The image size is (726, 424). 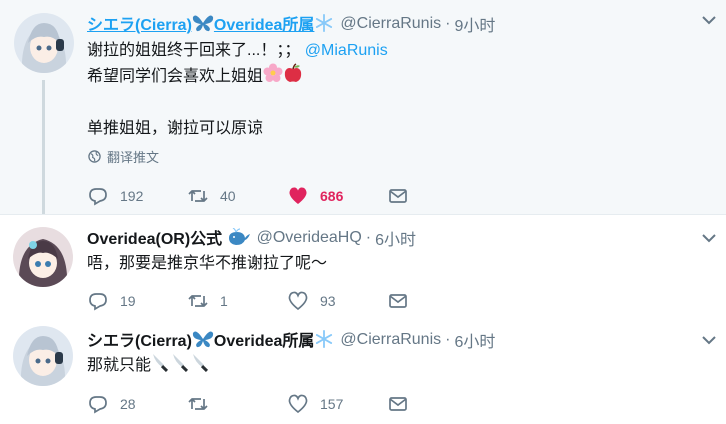 I want to click on tweet-line: 希望同学们会喜欢上姐姐, so click(x=175, y=77).